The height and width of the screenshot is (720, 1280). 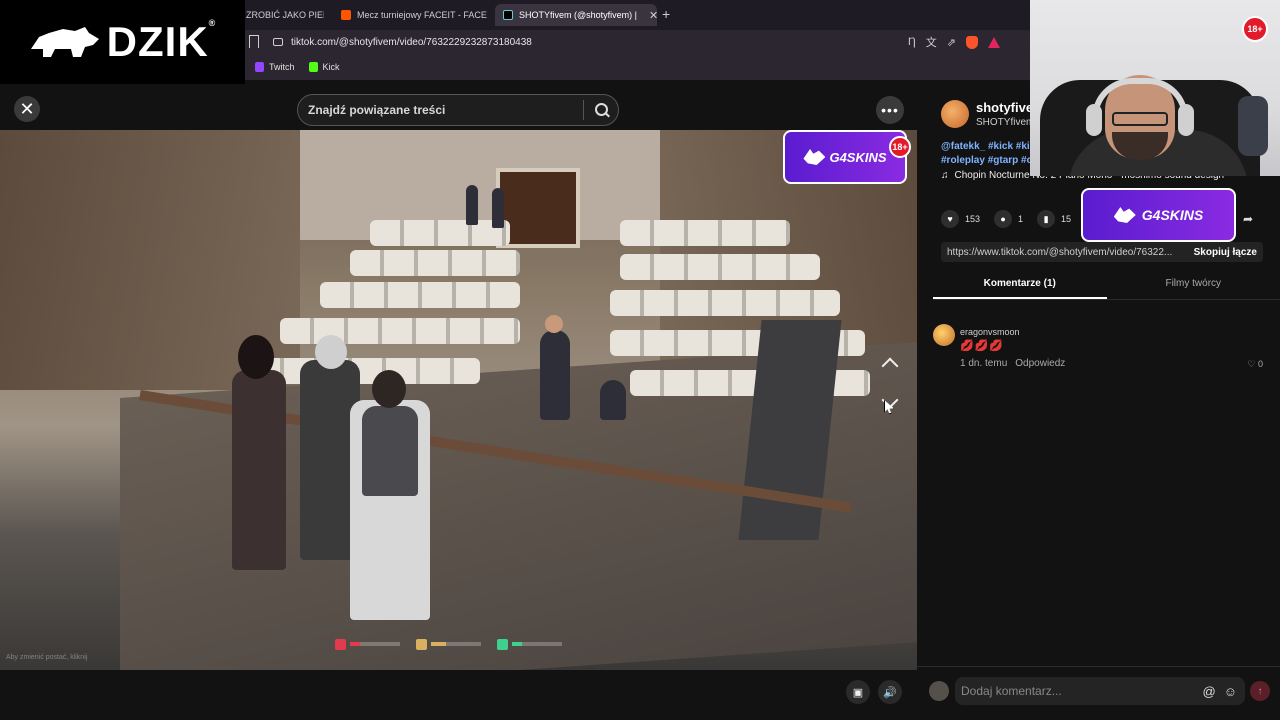 What do you see at coordinates (1225, 252) in the screenshot?
I see `copy-link-button: Skopiuj łącze` at bounding box center [1225, 252].